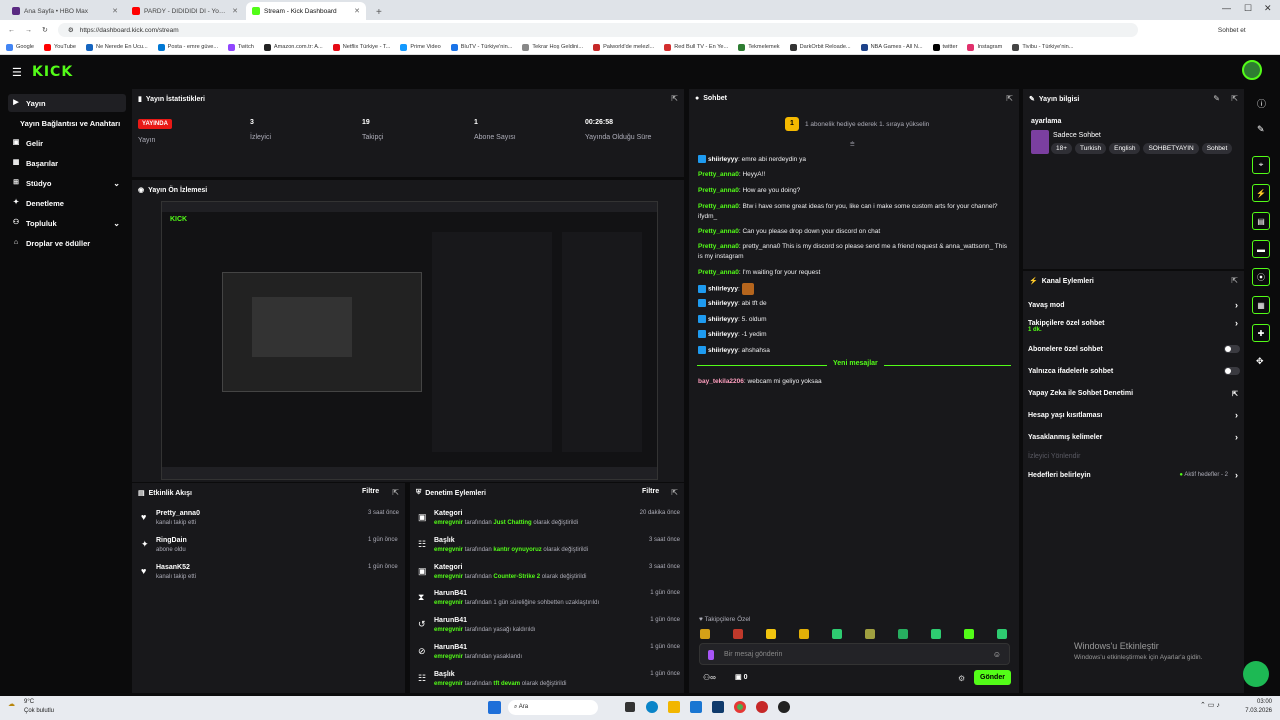 The width and height of the screenshot is (1280, 720). What do you see at coordinates (1261, 305) in the screenshot?
I see `layout-icon: ▦` at bounding box center [1261, 305].